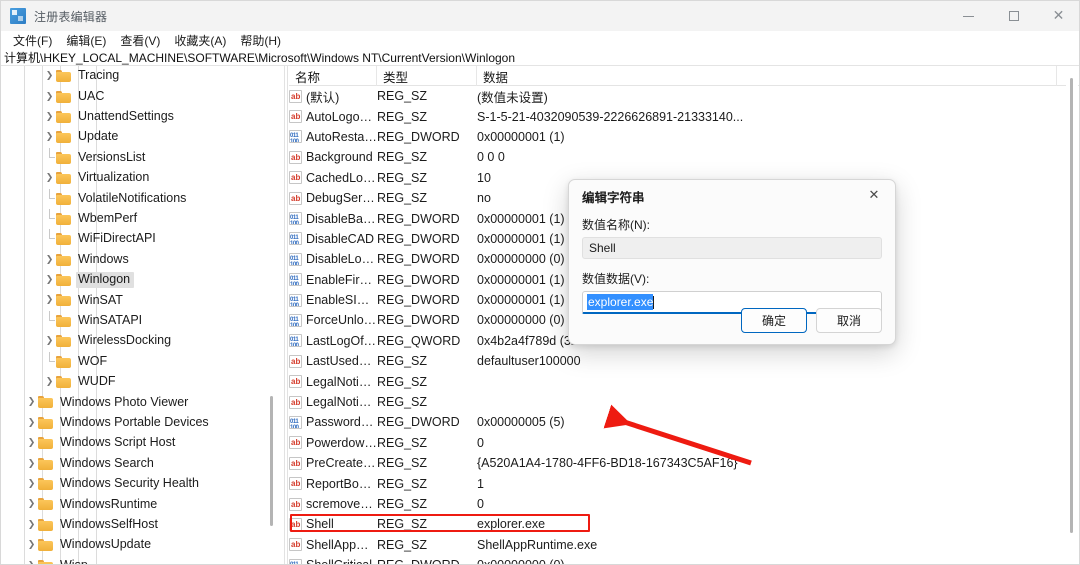 The width and height of the screenshot is (1080, 565). Describe the element at coordinates (684, 361) in the screenshot. I see `value-row: LastUsedUsern...REG_SZ defaultuser100000` at that location.